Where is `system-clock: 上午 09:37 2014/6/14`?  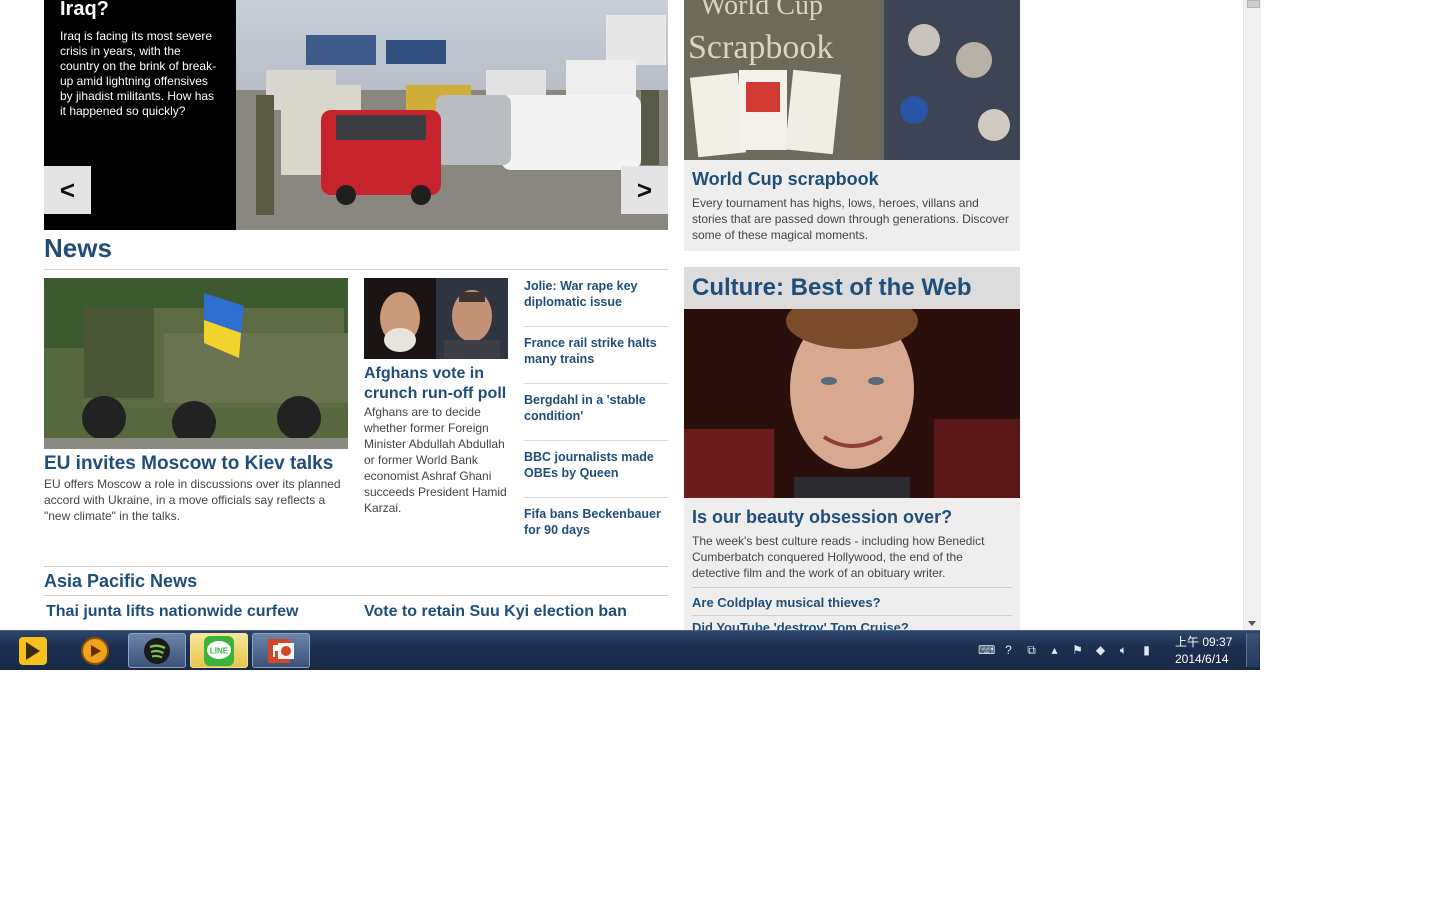
system-clock: 上午 09:37 2014/6/14 is located at coordinates (1206, 651).